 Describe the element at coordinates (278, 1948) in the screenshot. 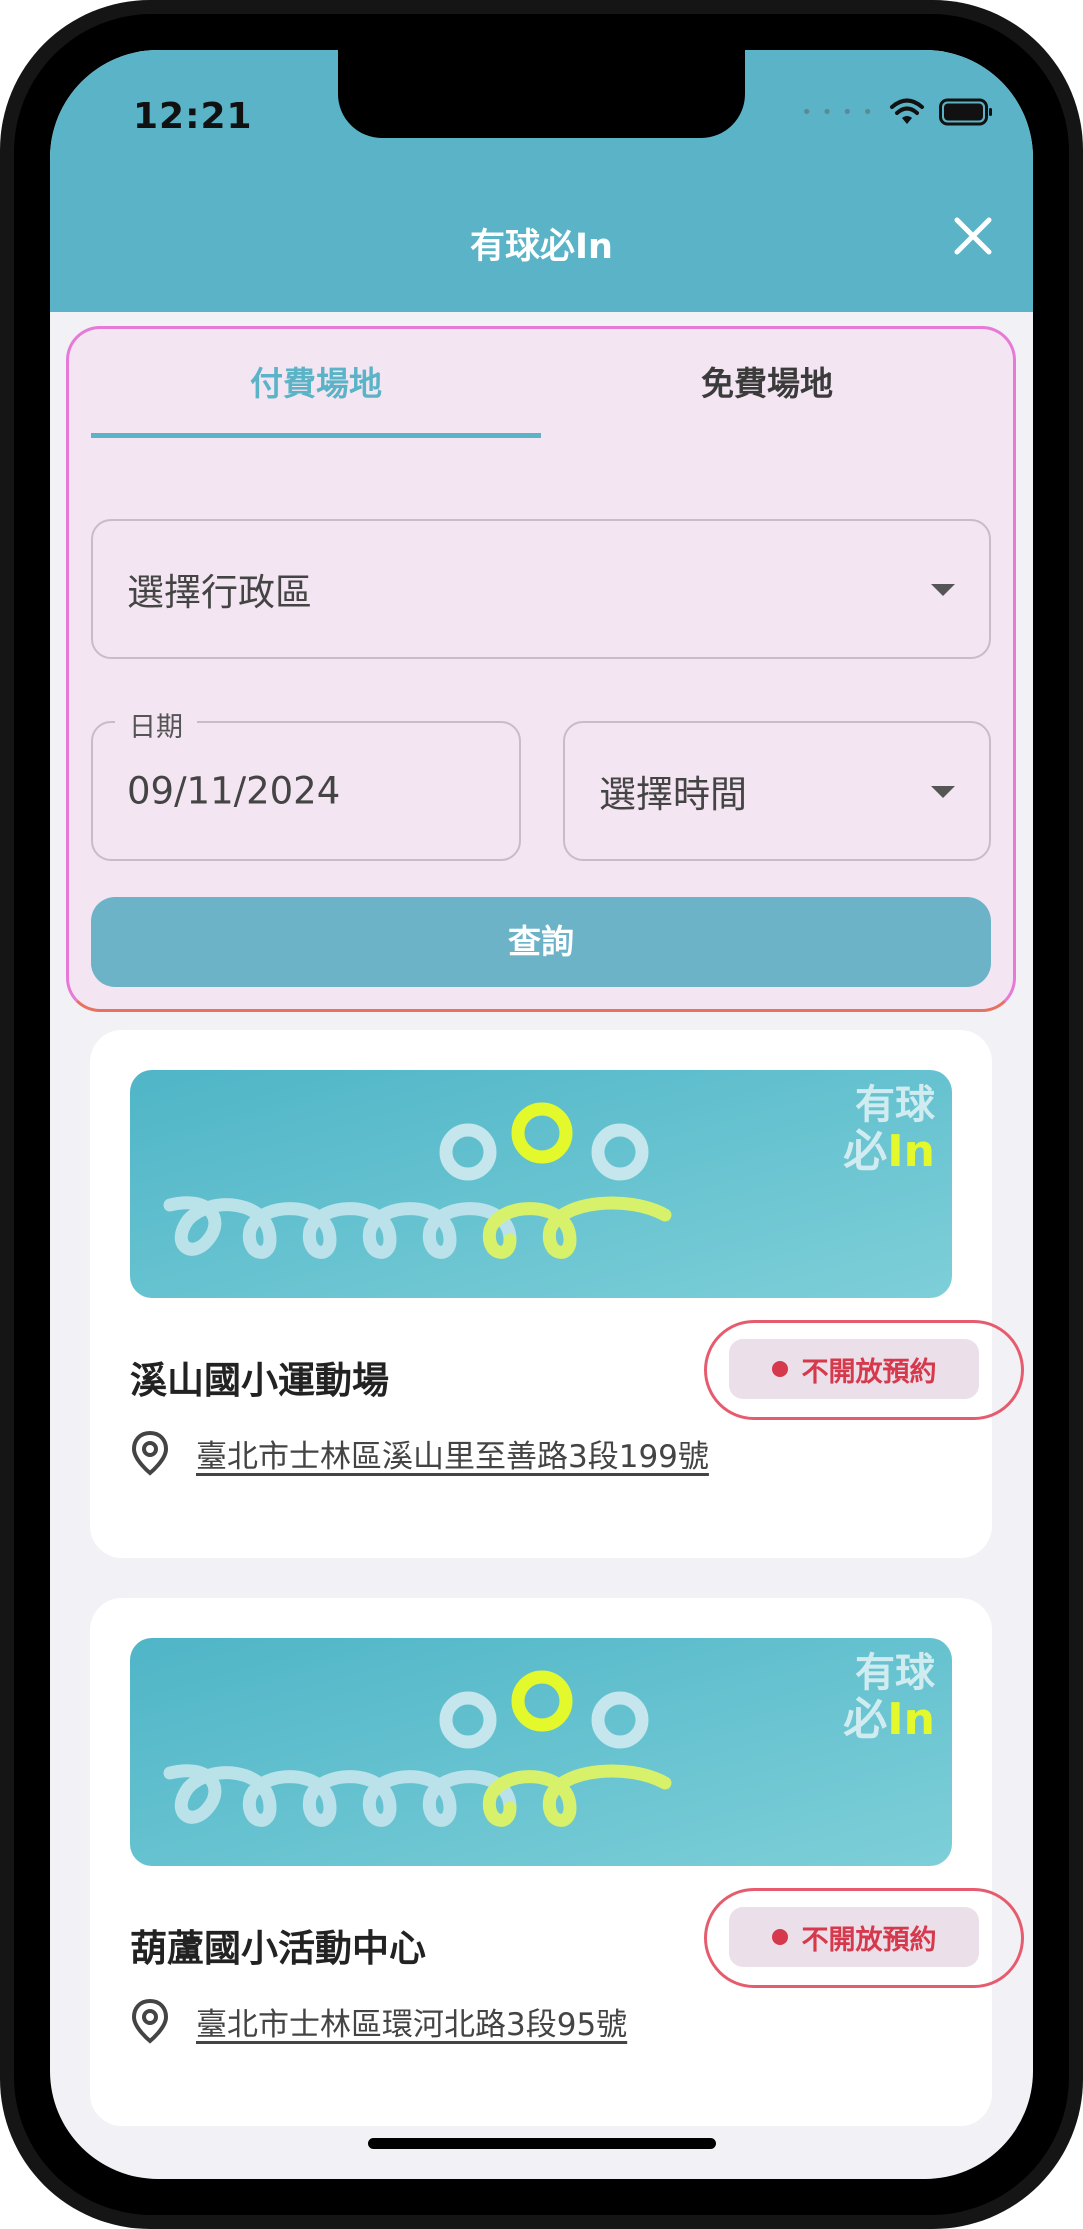

I see `venue-name: 葫蘆國小活動中心` at that location.